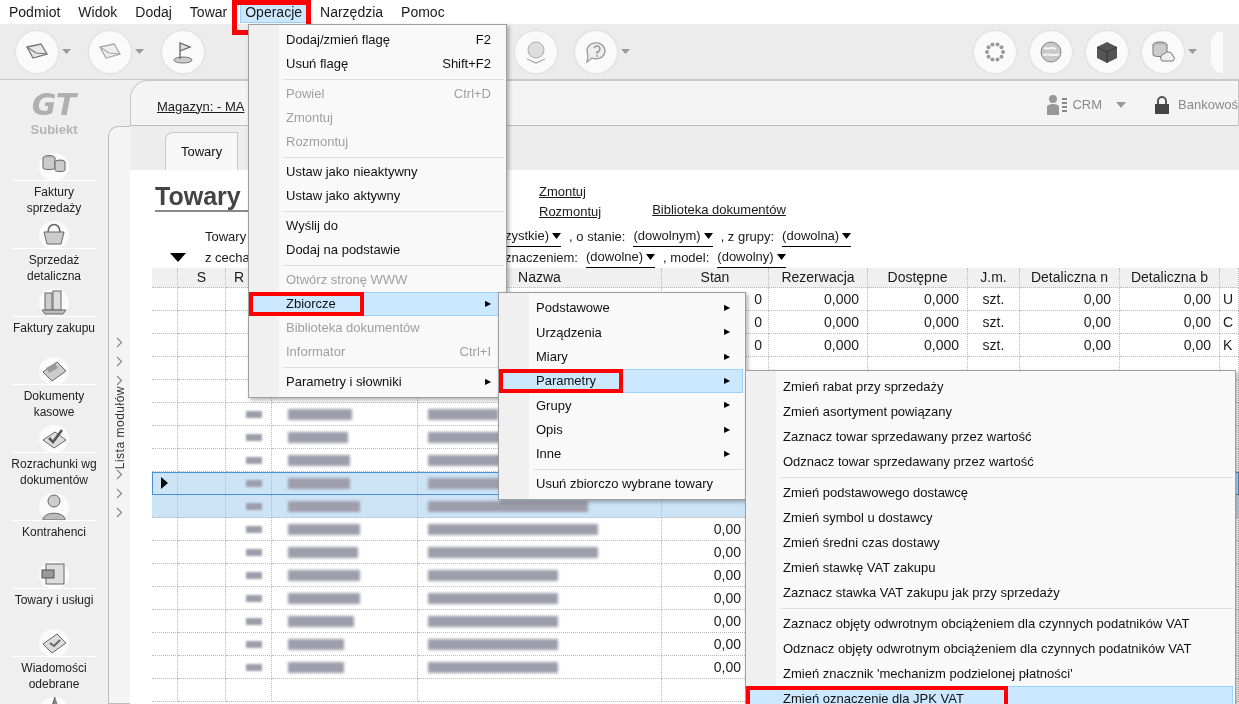  Describe the element at coordinates (352, 172) in the screenshot. I see `menu-label: Ustaw jako nieaktywny` at that location.